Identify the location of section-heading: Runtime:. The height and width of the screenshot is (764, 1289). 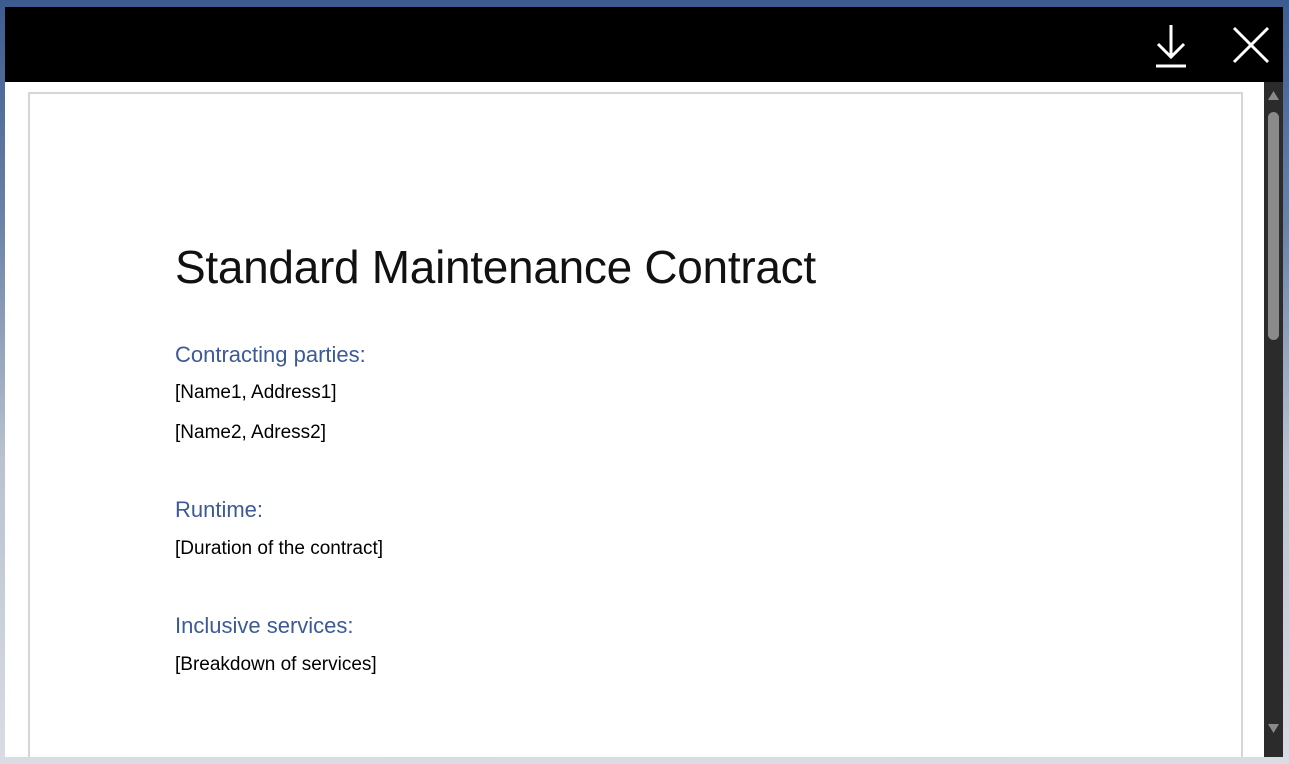
(219, 509).